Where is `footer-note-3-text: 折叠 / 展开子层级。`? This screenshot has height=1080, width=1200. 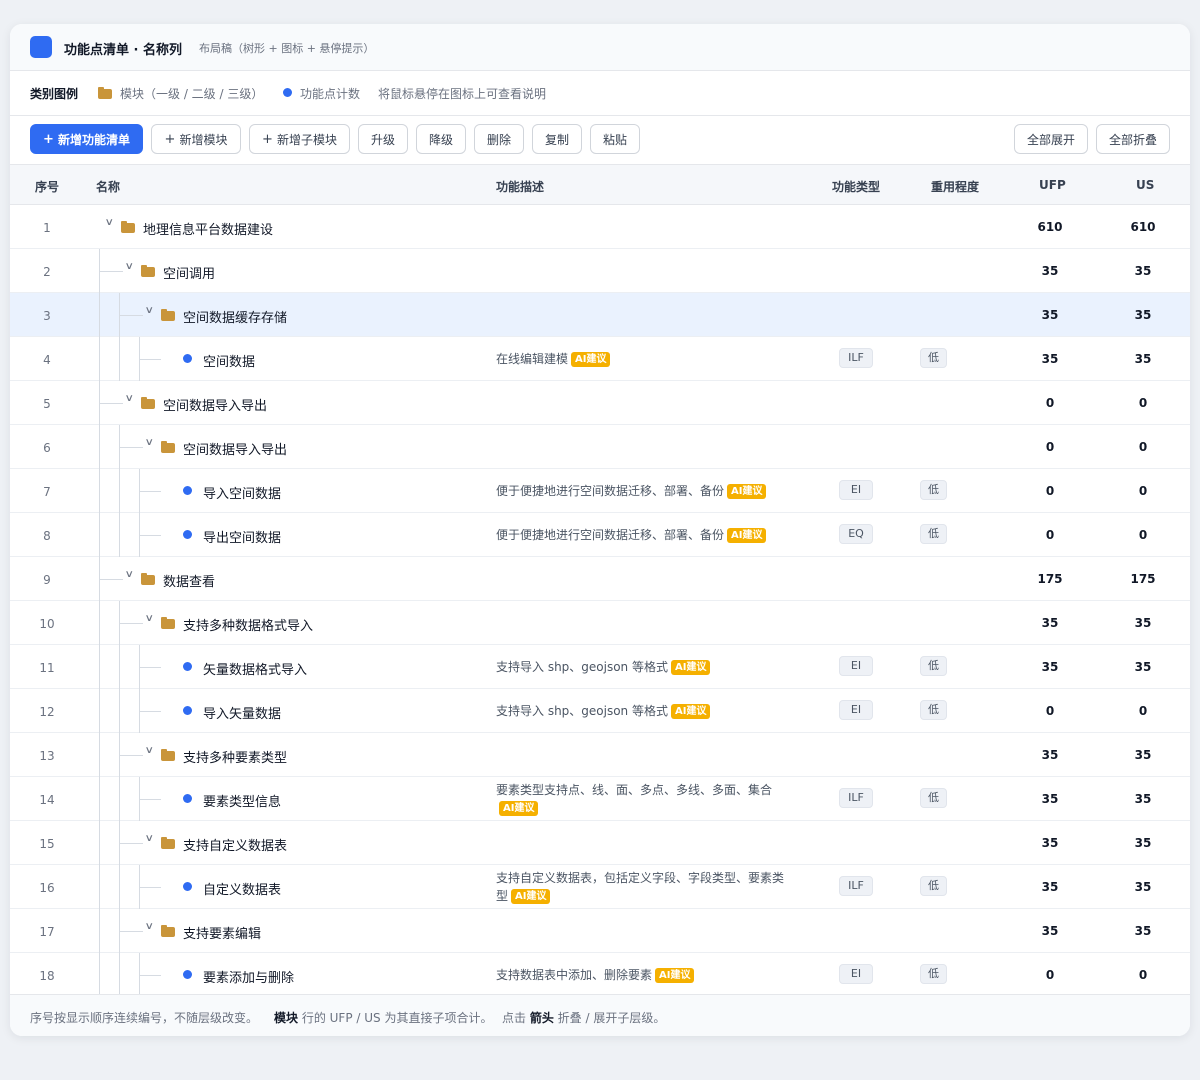
footer-note-3-text: 折叠 / 展开子层级。 is located at coordinates (609, 1018).